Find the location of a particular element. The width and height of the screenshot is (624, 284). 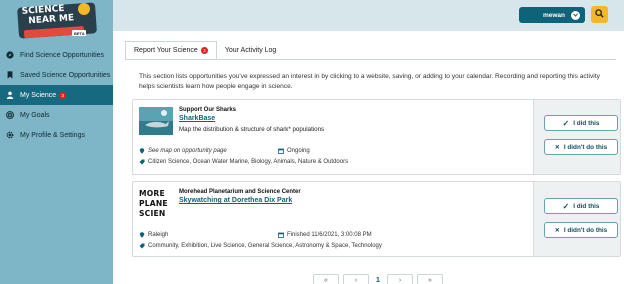

compass-icon is located at coordinates (10, 55).